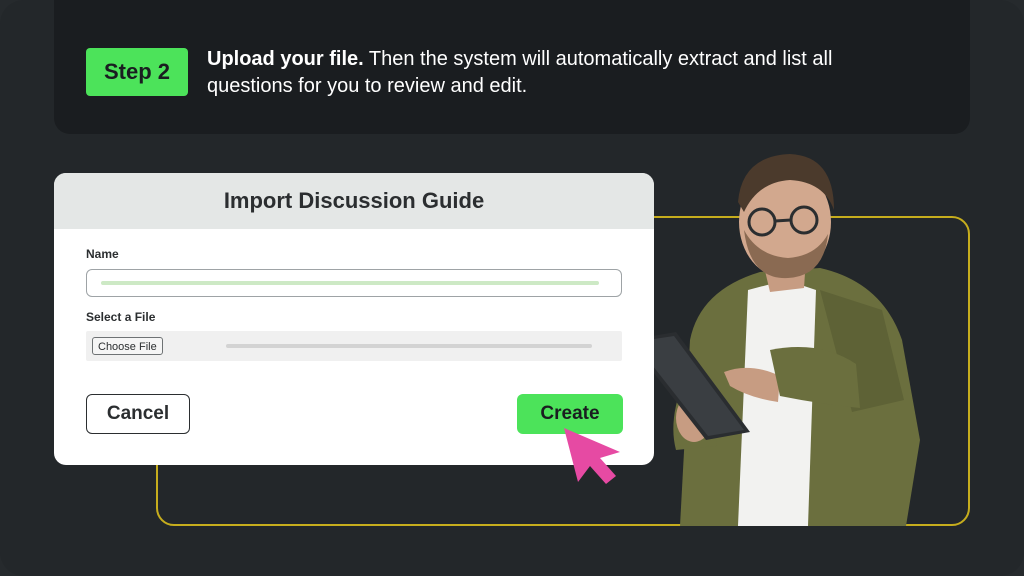 The height and width of the screenshot is (576, 1024). What do you see at coordinates (409, 346) in the screenshot?
I see `file-name-placeholder` at bounding box center [409, 346].